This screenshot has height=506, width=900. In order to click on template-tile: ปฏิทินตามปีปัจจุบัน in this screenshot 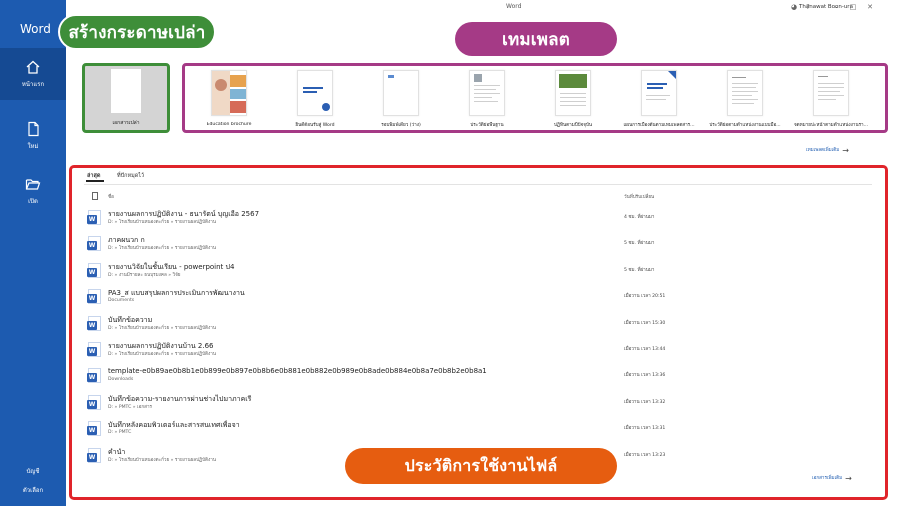, I will do `click(573, 101)`.